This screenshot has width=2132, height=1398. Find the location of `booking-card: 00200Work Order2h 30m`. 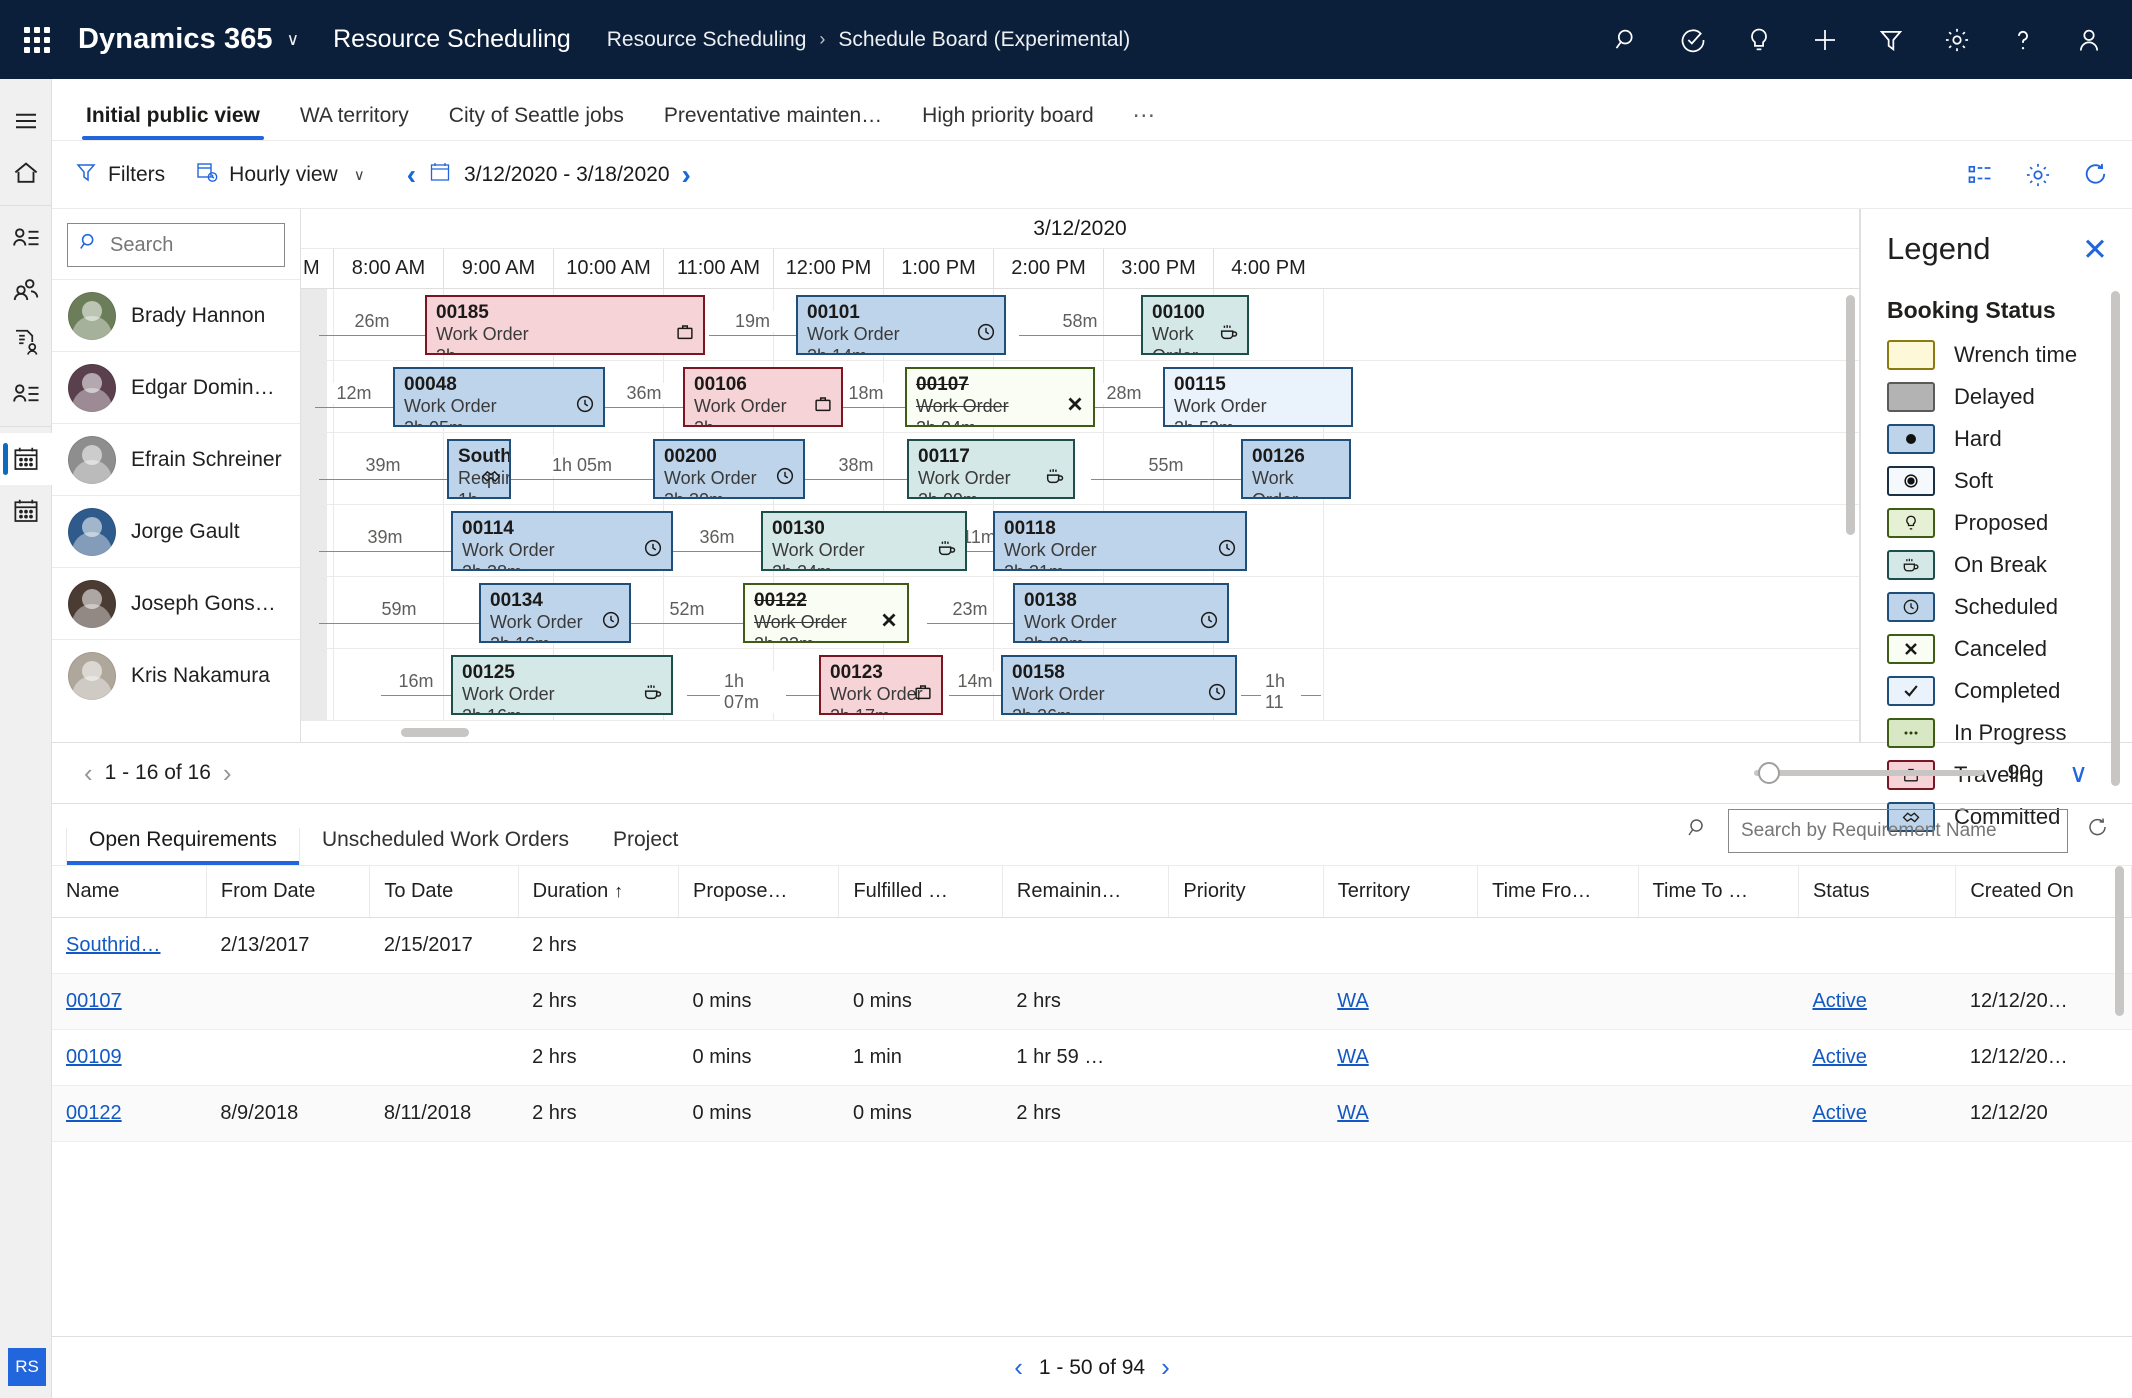

booking-card: 00200Work Order2h 30m is located at coordinates (729, 469).